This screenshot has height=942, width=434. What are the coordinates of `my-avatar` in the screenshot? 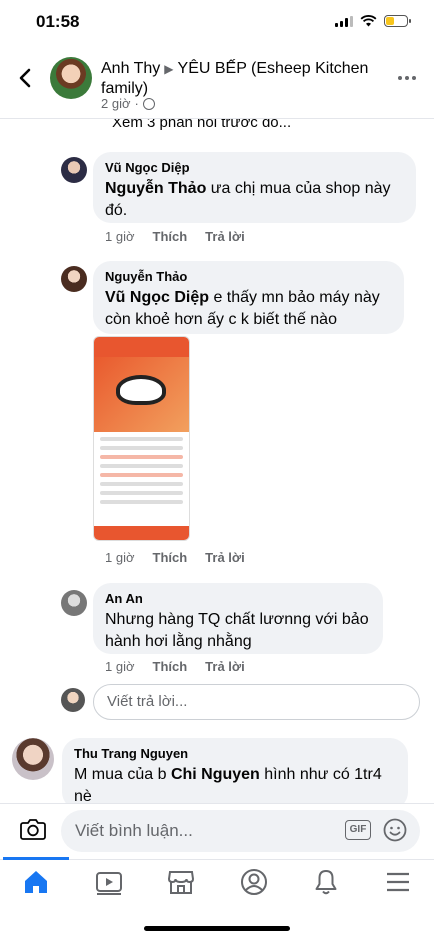 It's located at (73, 700).